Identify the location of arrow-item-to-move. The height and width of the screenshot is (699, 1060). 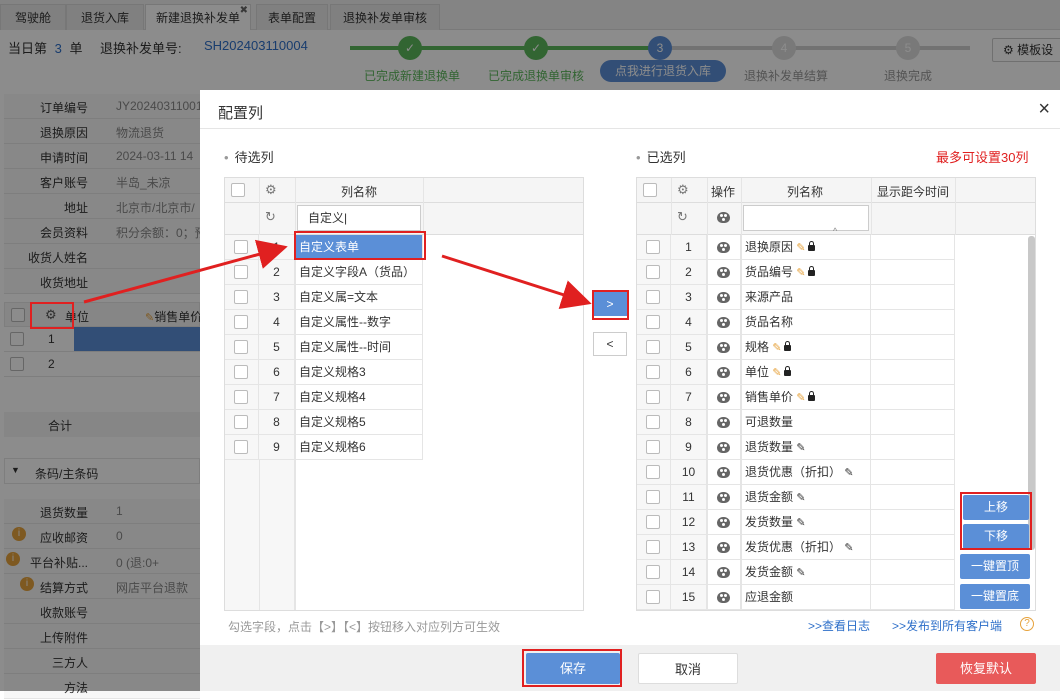
(516, 281).